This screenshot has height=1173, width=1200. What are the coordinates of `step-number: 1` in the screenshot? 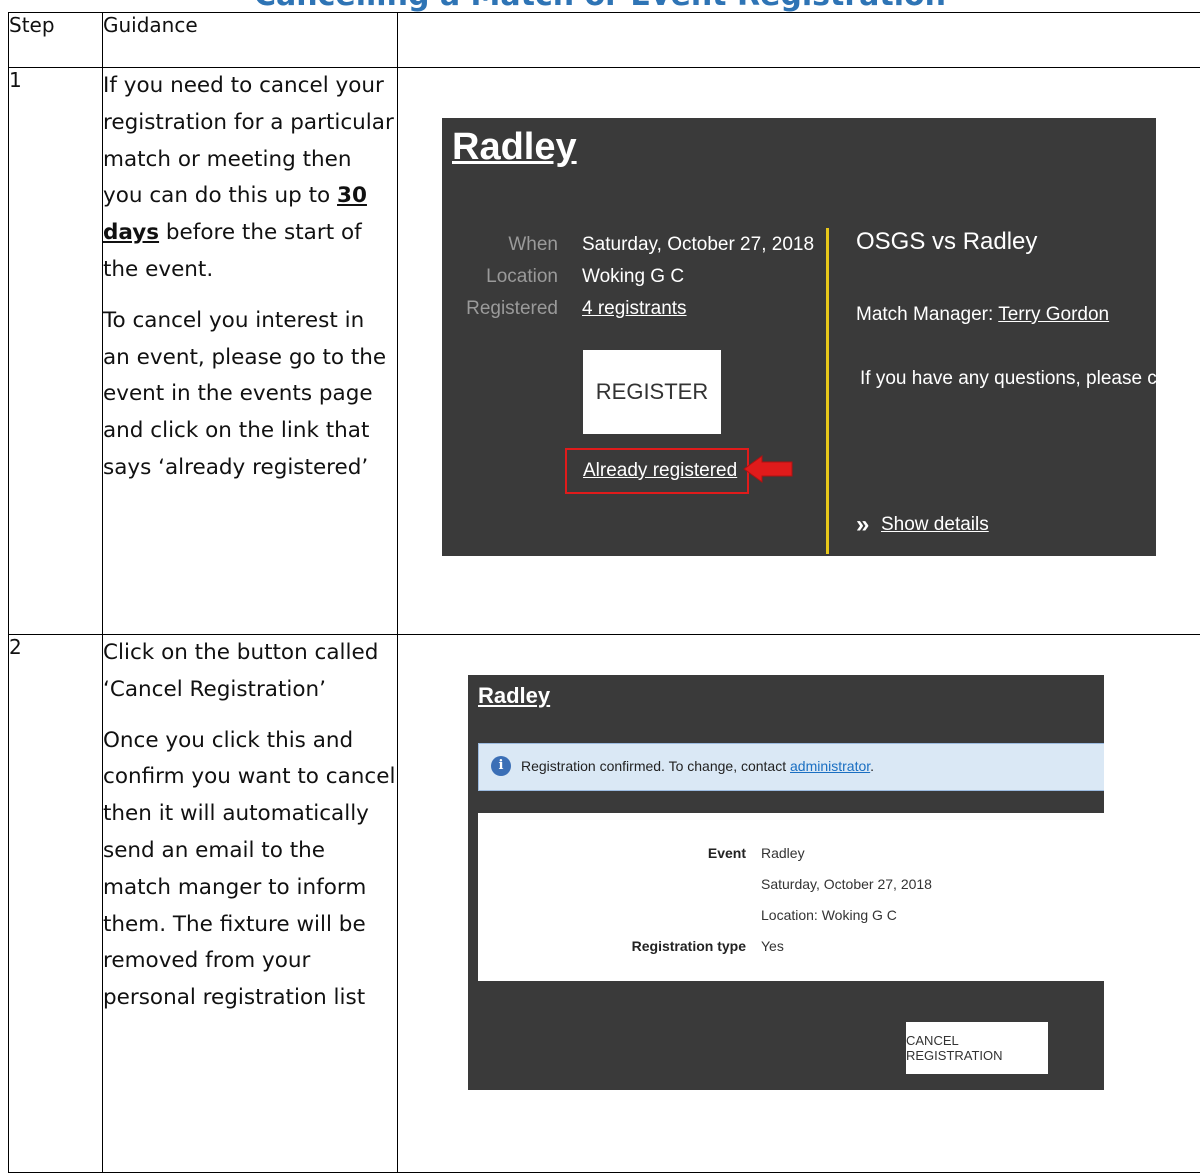 It's located at (56, 351).